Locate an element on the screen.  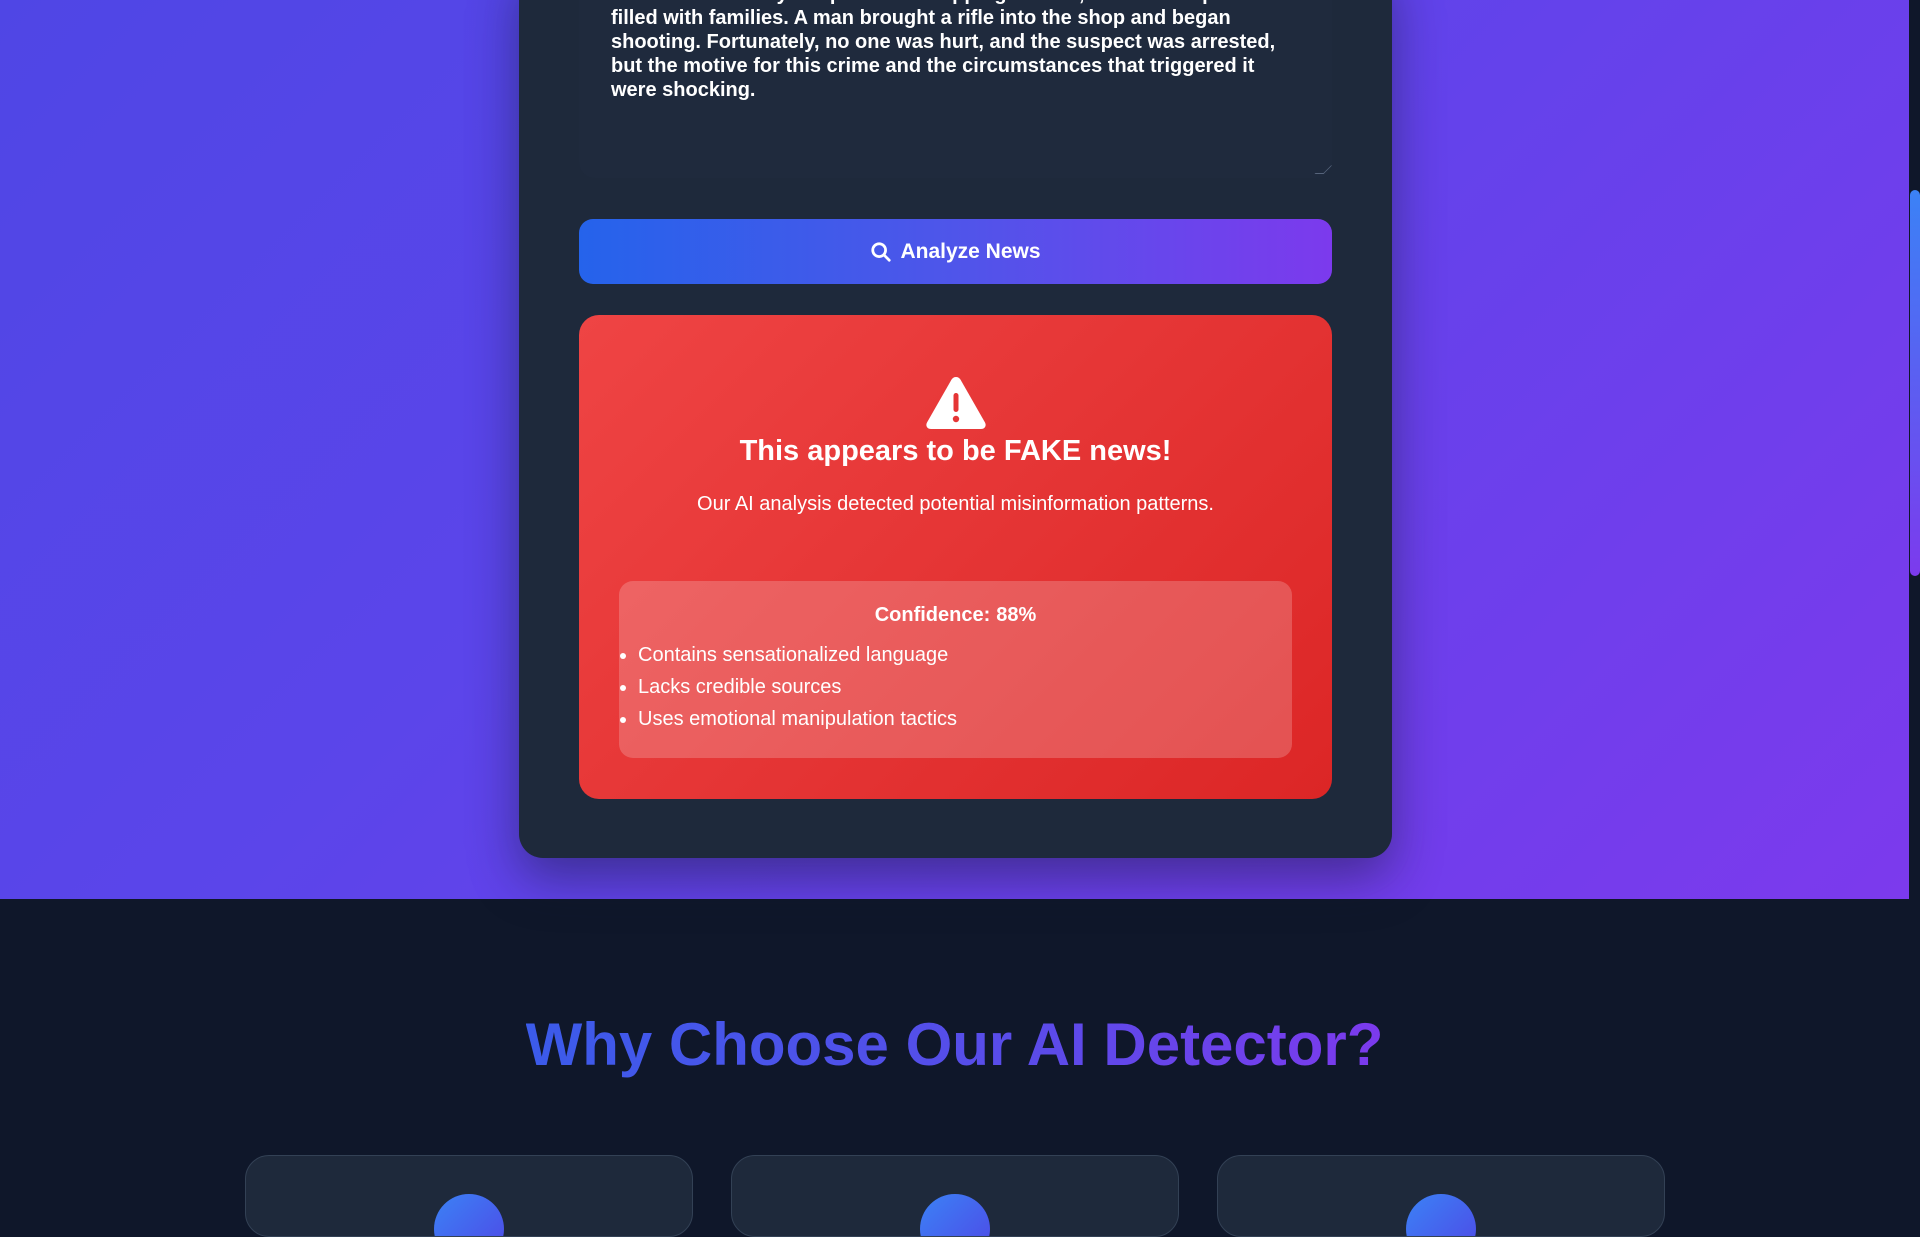
features-heading: Why Choose Our AI Detector? is located at coordinates (954, 1044).